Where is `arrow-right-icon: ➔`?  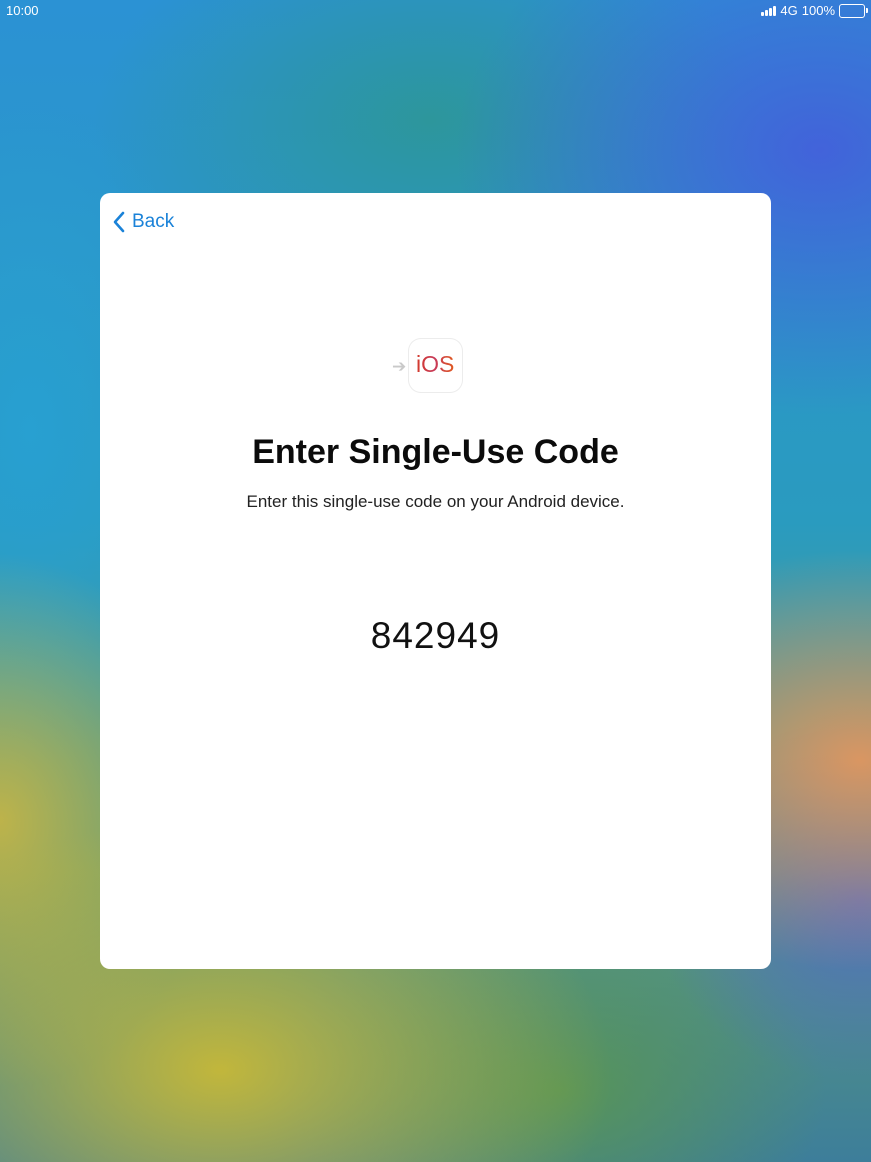 arrow-right-icon: ➔ is located at coordinates (399, 366).